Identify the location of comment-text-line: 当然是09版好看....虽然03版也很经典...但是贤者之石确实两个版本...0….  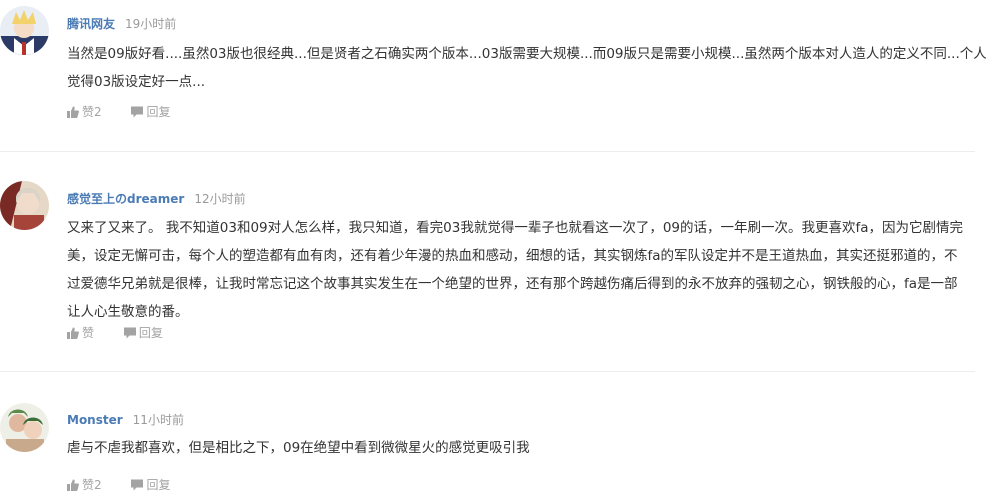
(527, 54).